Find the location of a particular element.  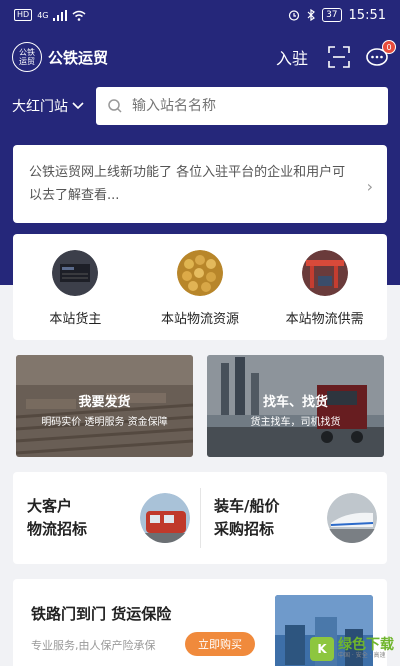

message-button: 0 is located at coordinates (381, 54).